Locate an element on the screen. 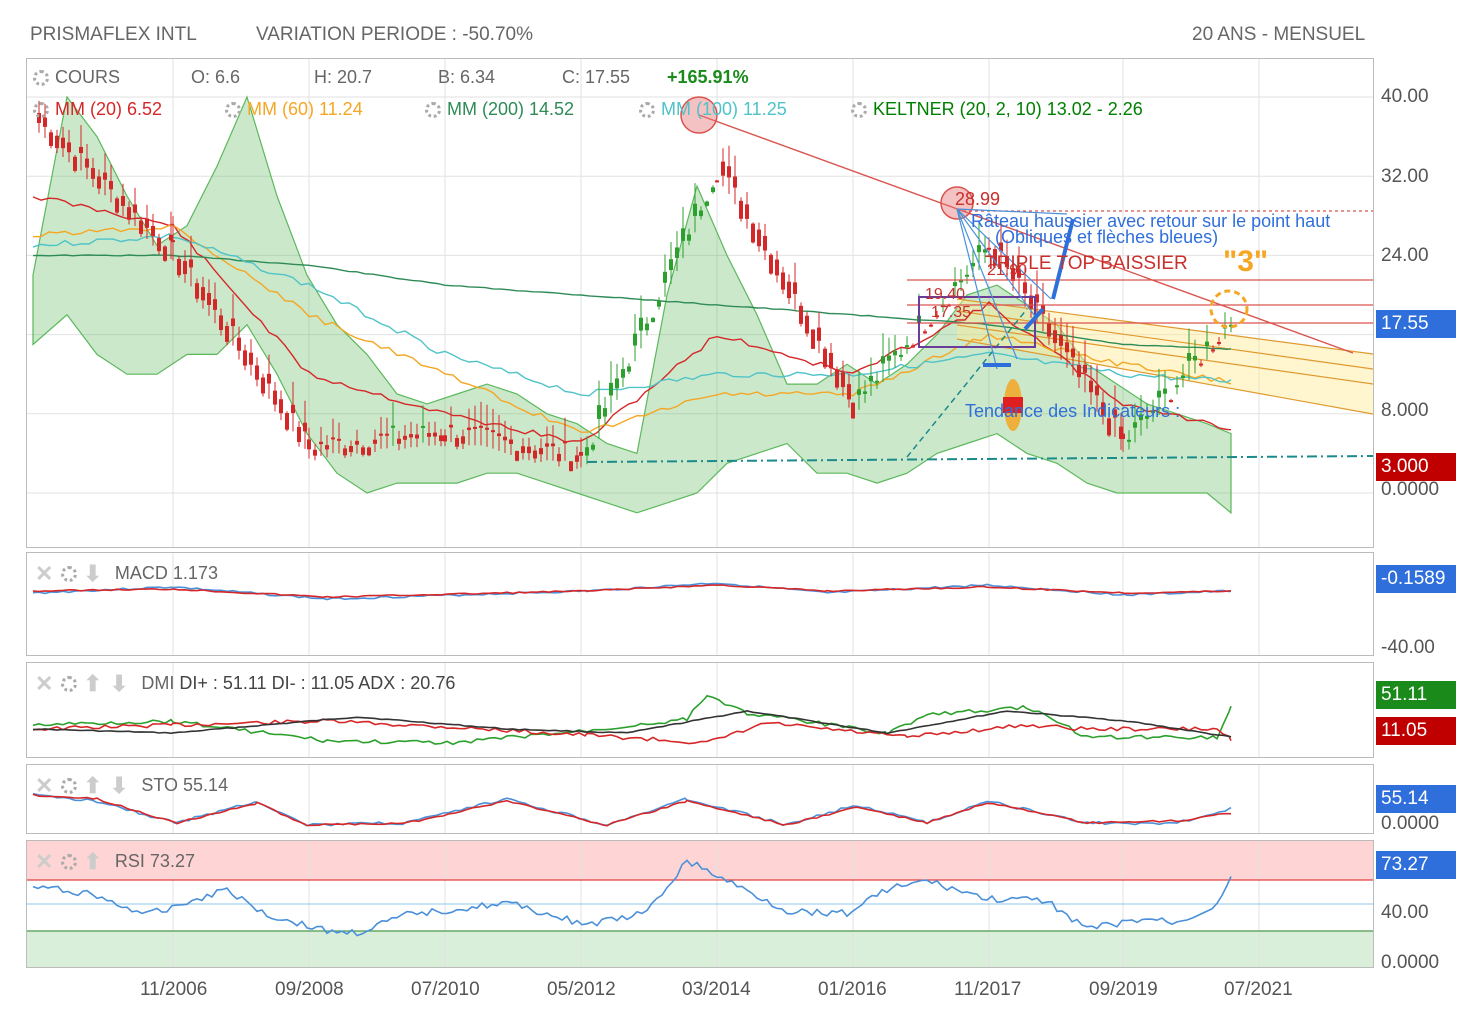  rsi-axis-mid: 40.00 is located at coordinates (1405, 912).